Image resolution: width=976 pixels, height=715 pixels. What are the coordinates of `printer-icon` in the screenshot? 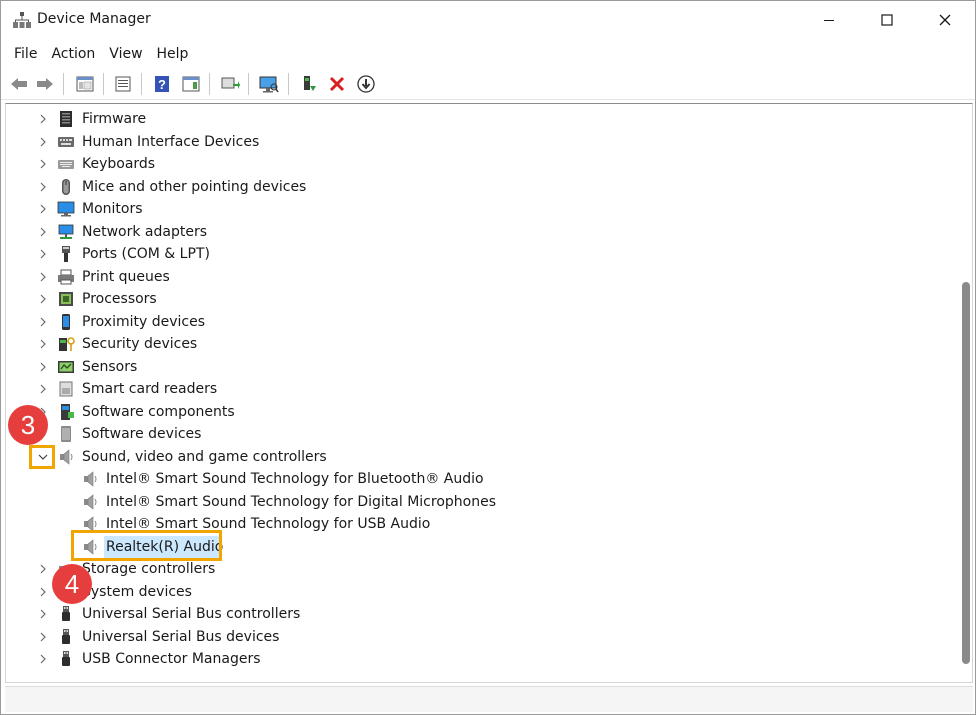 It's located at (66, 277).